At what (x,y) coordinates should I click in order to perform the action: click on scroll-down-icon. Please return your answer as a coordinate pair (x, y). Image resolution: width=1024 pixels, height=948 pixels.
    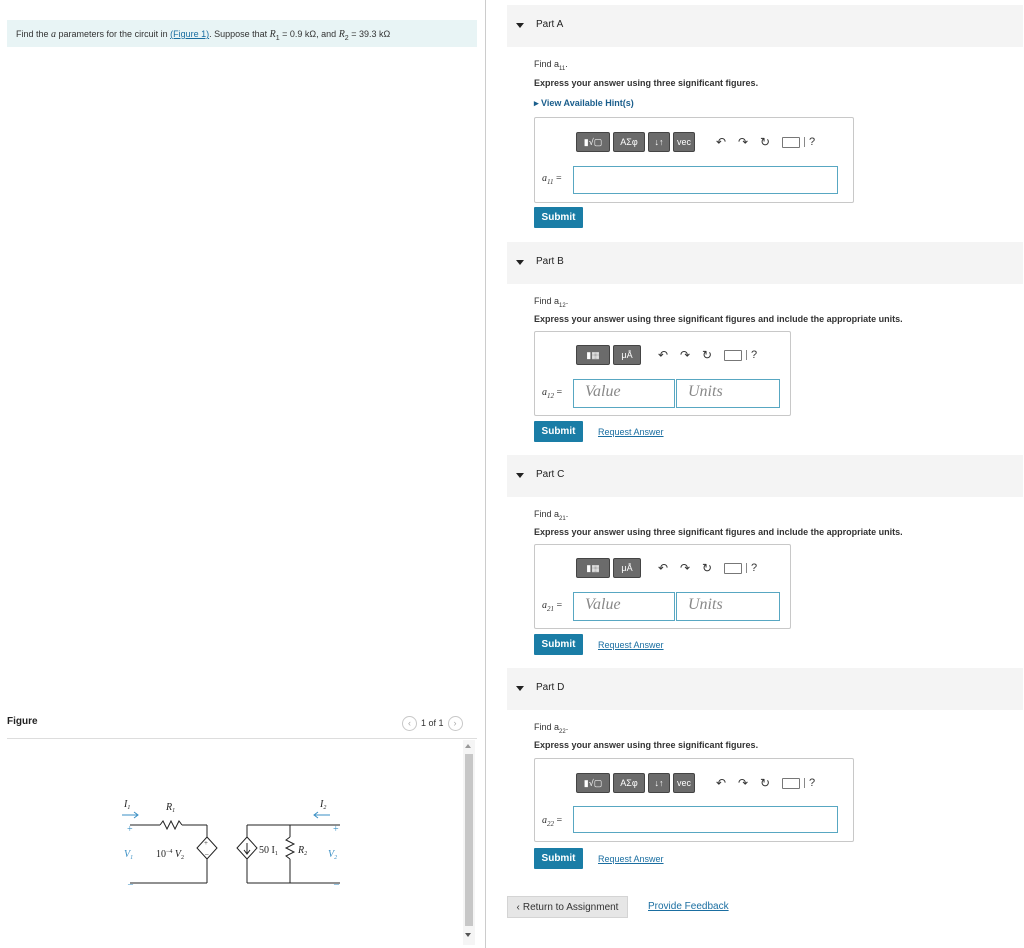
    Looking at the image, I should click on (468, 935).